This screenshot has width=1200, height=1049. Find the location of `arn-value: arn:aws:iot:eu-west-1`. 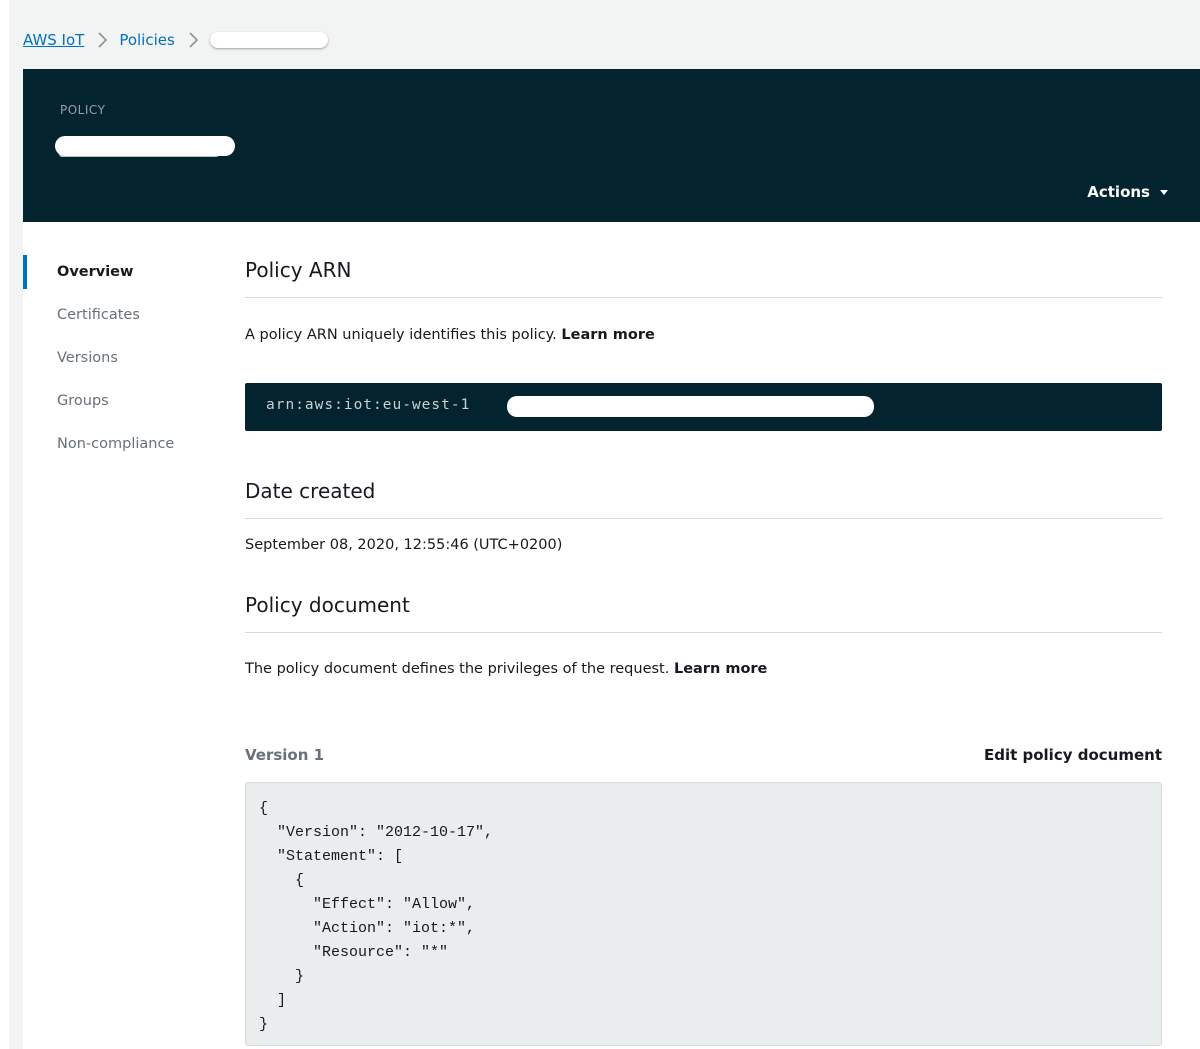

arn-value: arn:aws:iot:eu-west-1 is located at coordinates (368, 405).